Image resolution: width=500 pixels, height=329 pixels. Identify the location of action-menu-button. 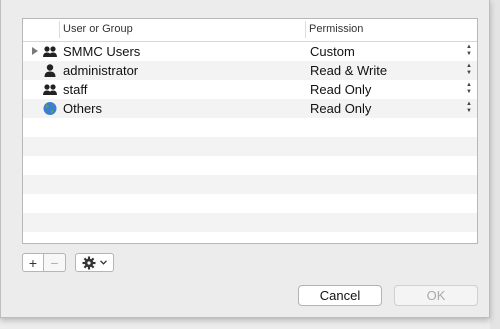
(94, 262).